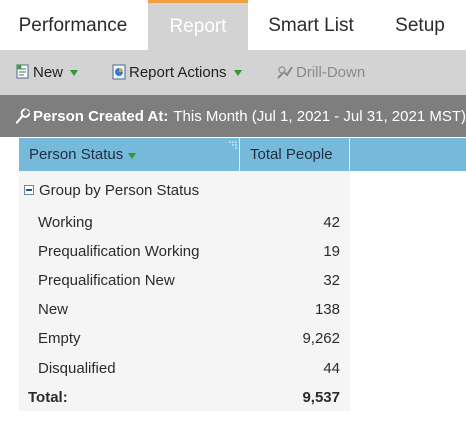 This screenshot has width=466, height=431. I want to click on column-header-total-people: Total People, so click(300, 154).